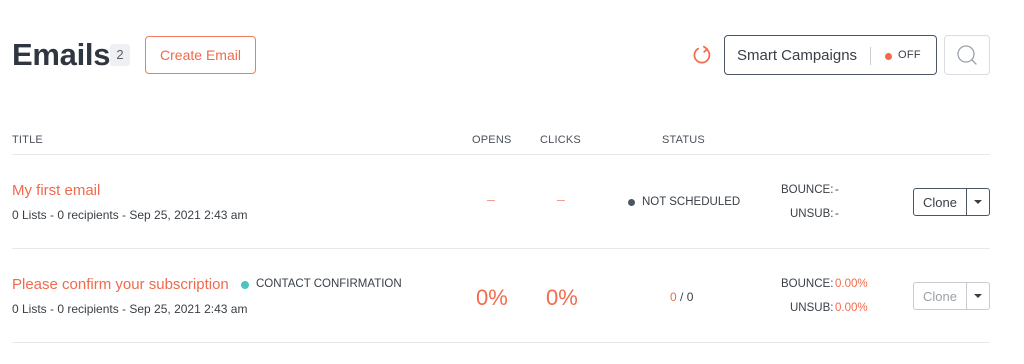 The height and width of the screenshot is (364, 1024). Describe the element at coordinates (682, 297) in the screenshot. I see `sent-ratio: 0 / 0` at that location.